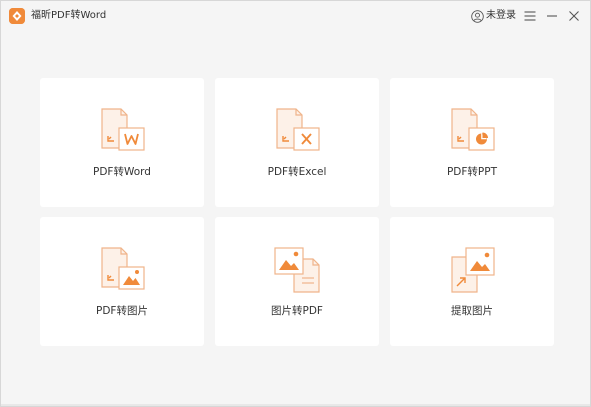 The width and height of the screenshot is (591, 407). Describe the element at coordinates (69, 15) in the screenshot. I see `app-title: 福昕PDF转Word` at that location.